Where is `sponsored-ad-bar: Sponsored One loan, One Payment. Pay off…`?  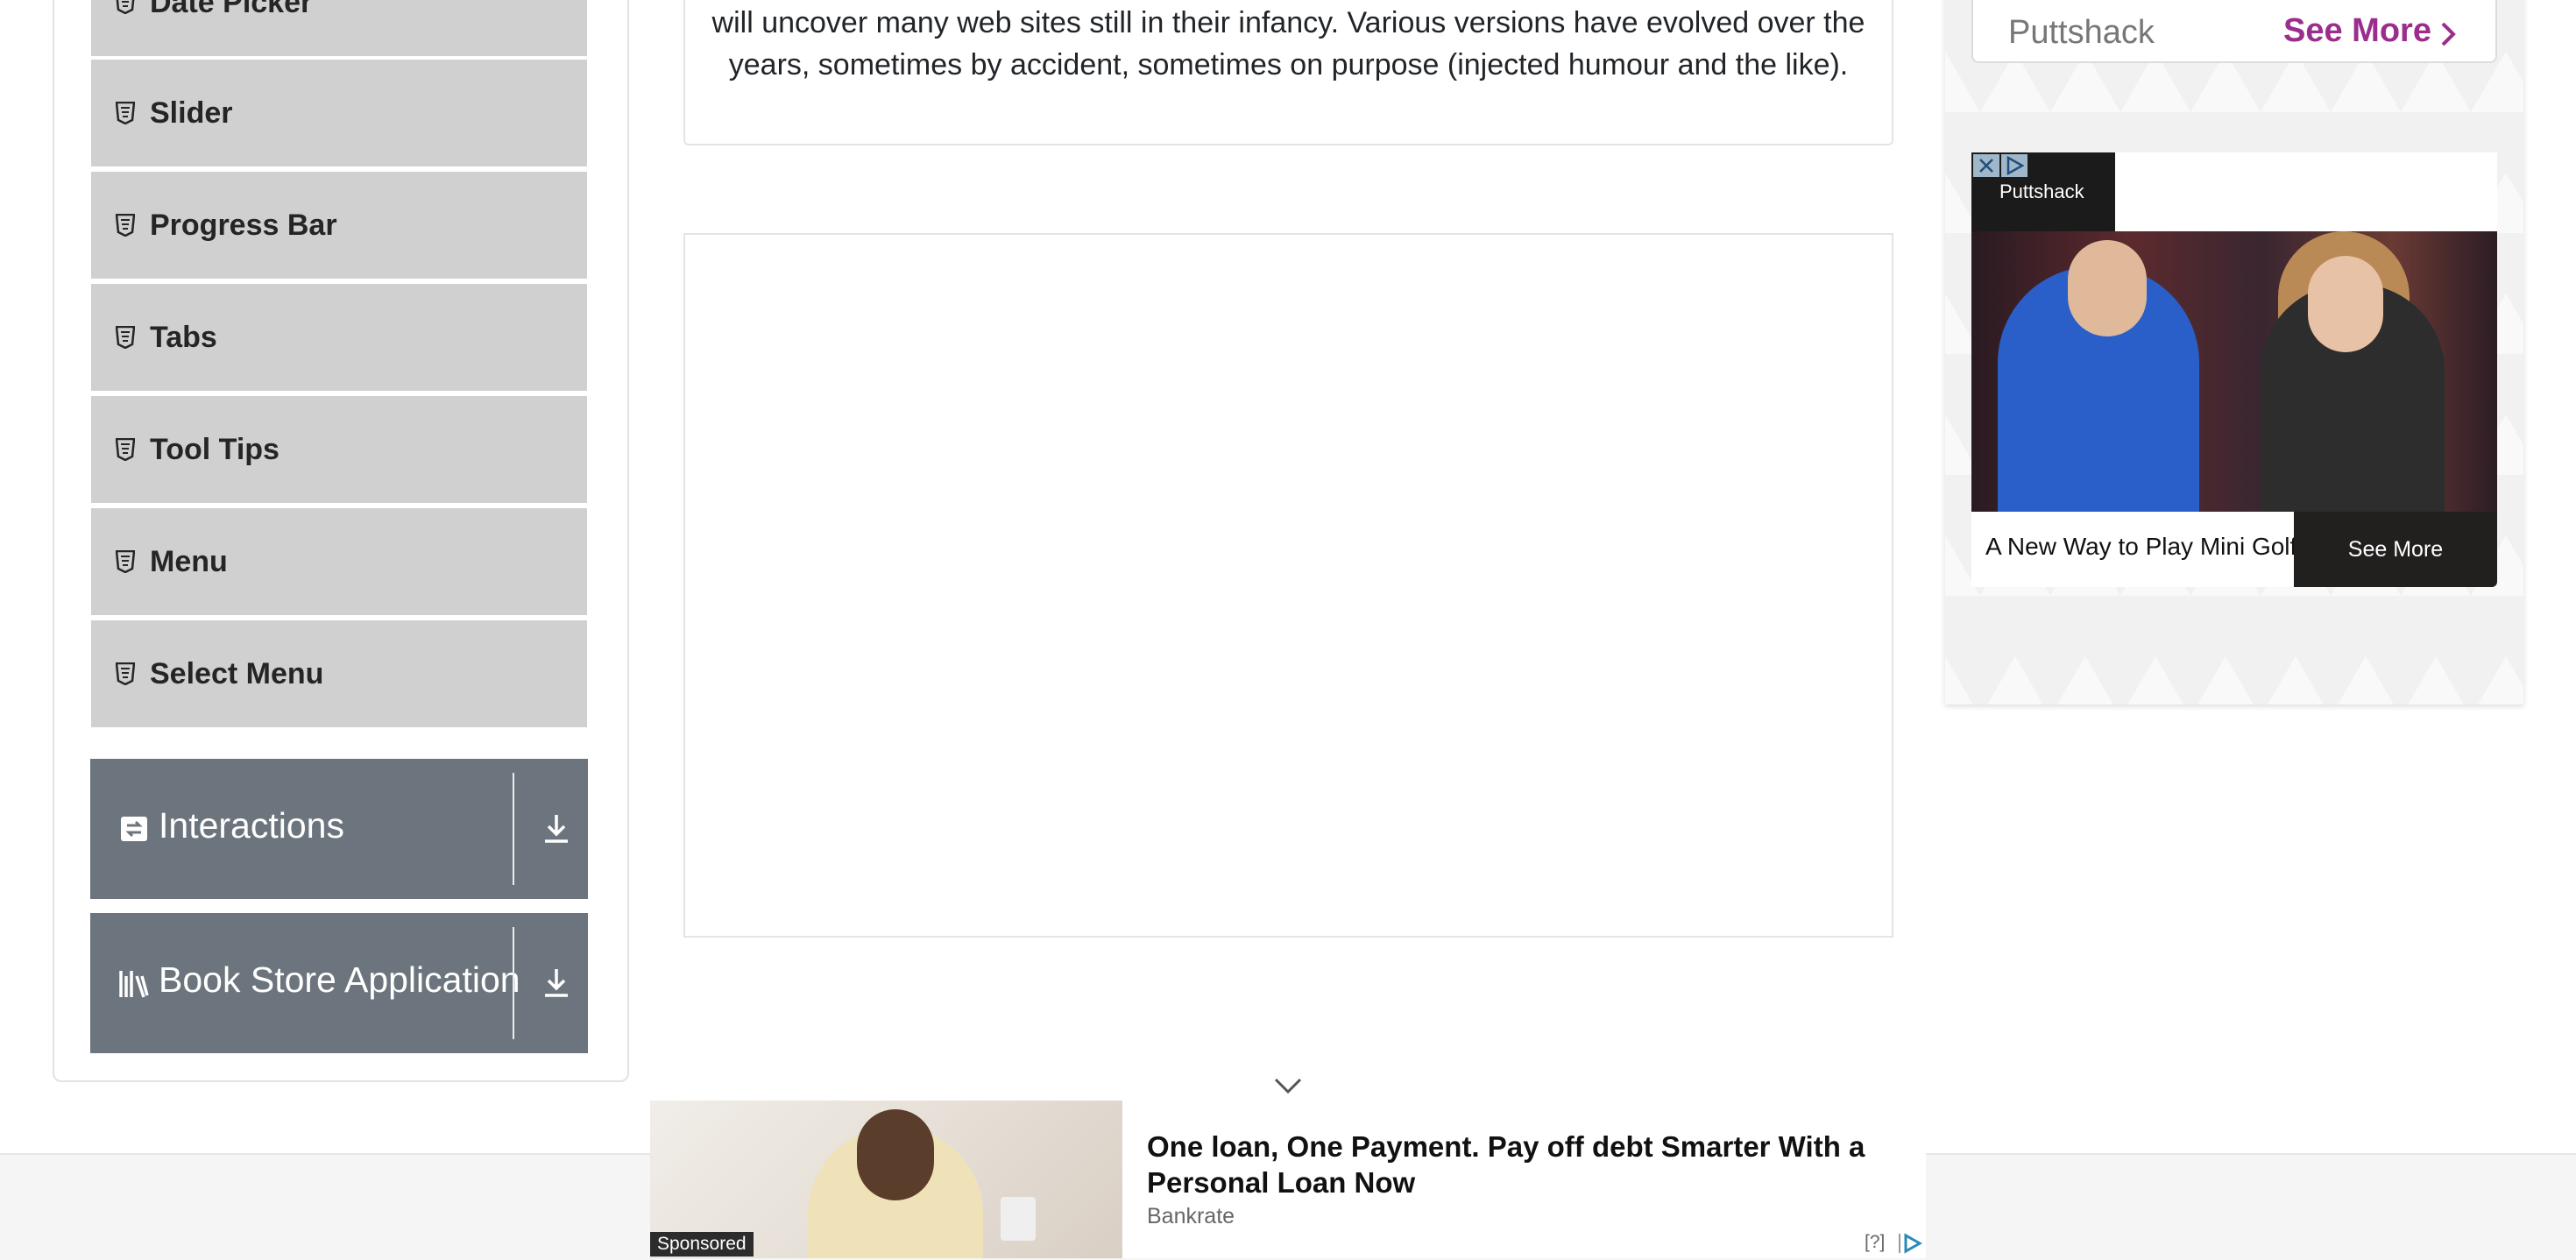
sponsored-ad-bar: Sponsored One loan, One Payment. Pay off… is located at coordinates (1288, 1179).